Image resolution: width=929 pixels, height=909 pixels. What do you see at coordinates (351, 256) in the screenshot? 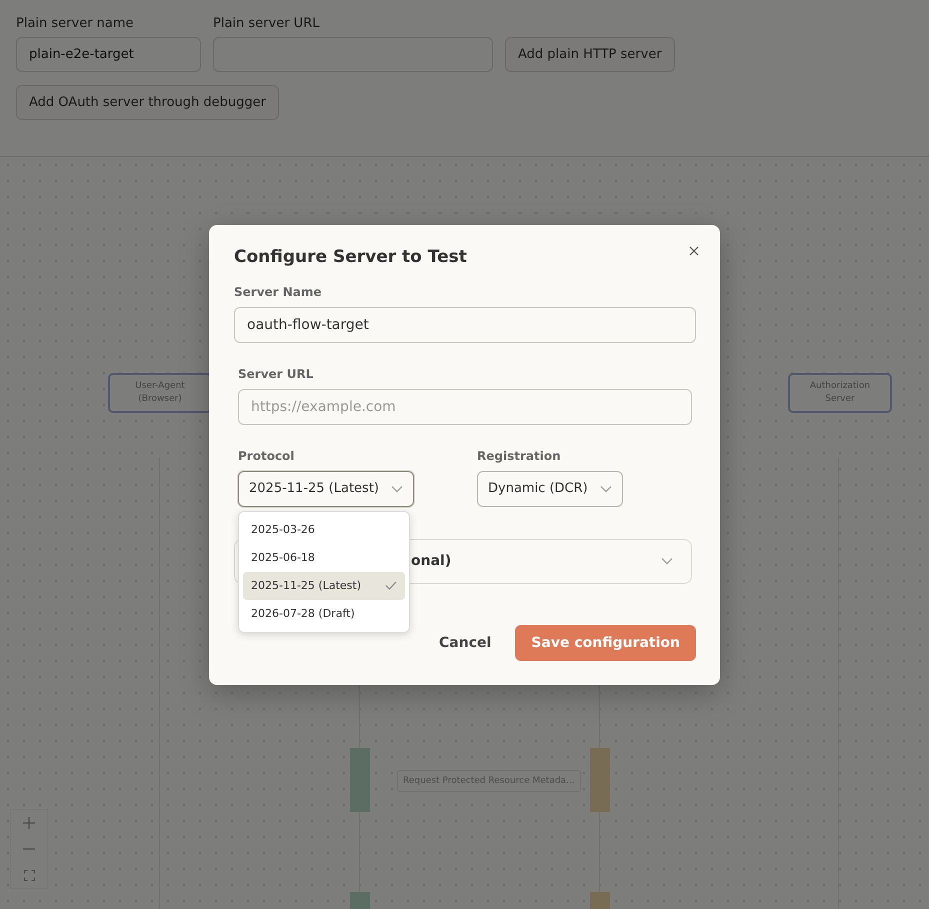
I see `dialog-title: Configure Server to Test` at bounding box center [351, 256].